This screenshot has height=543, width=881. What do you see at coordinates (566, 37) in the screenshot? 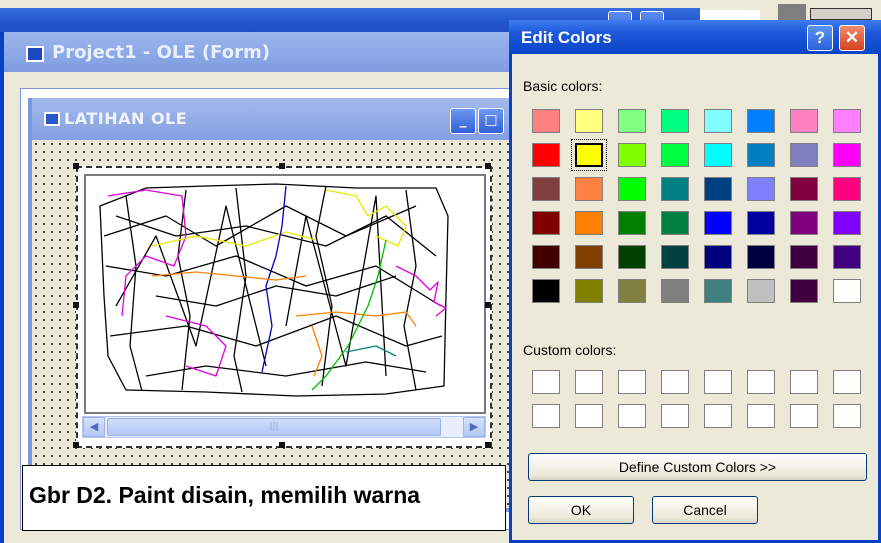
I see `dialog-title: Edit Colors` at bounding box center [566, 37].